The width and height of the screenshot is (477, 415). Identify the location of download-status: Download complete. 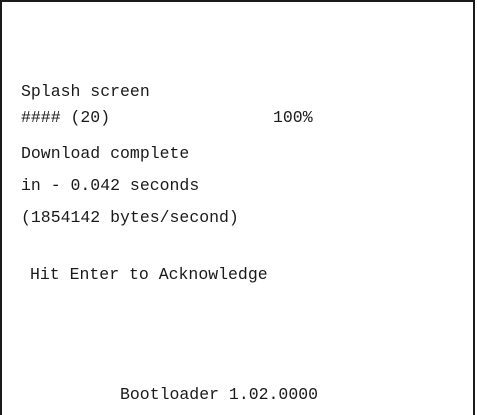
(105, 153).